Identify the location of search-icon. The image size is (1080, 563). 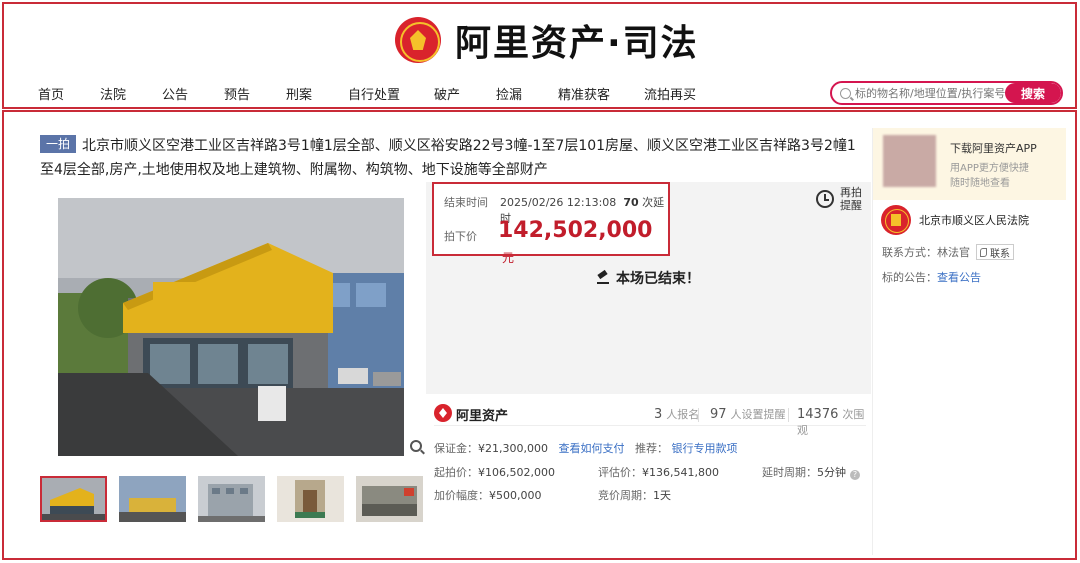
(845, 93).